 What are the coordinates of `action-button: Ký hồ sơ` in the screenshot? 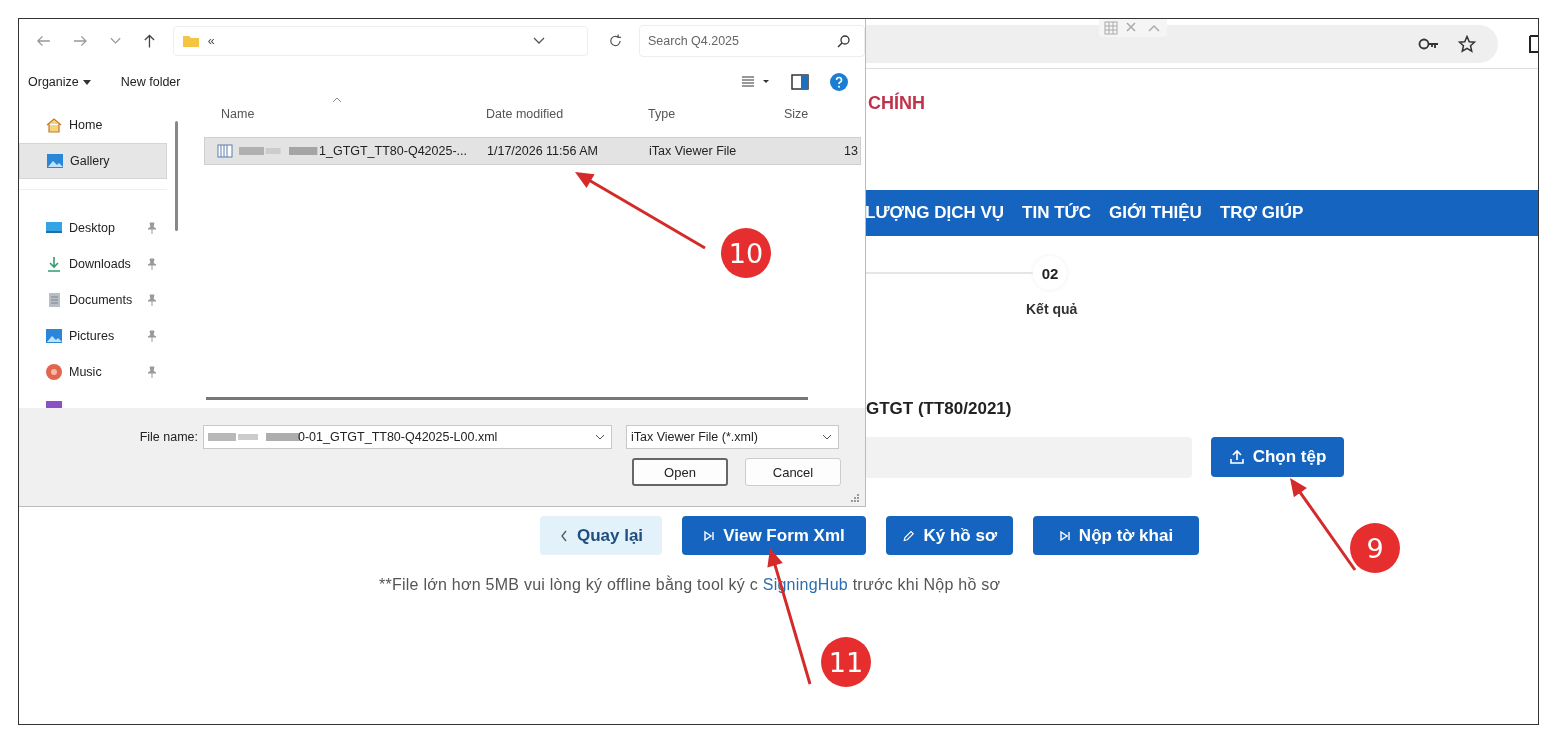 It's located at (949, 535).